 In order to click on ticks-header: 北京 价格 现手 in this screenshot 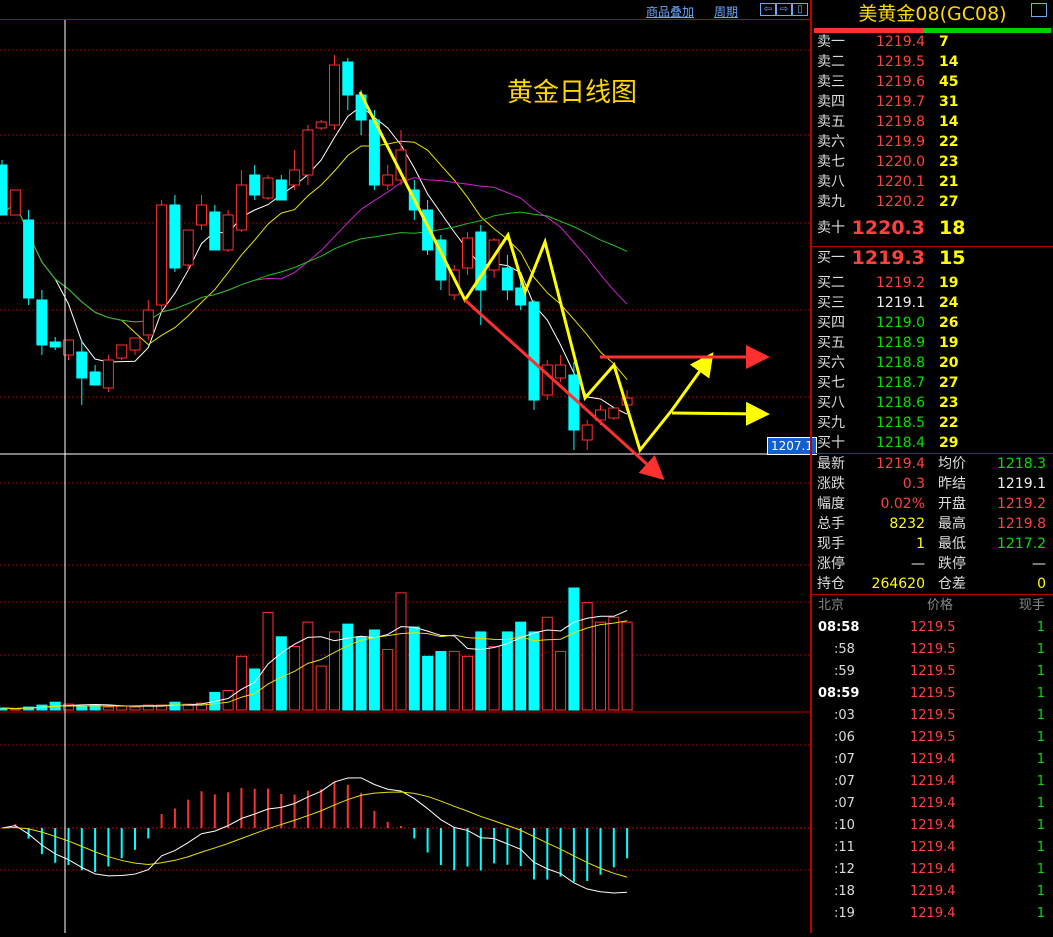, I will do `click(932, 606)`.